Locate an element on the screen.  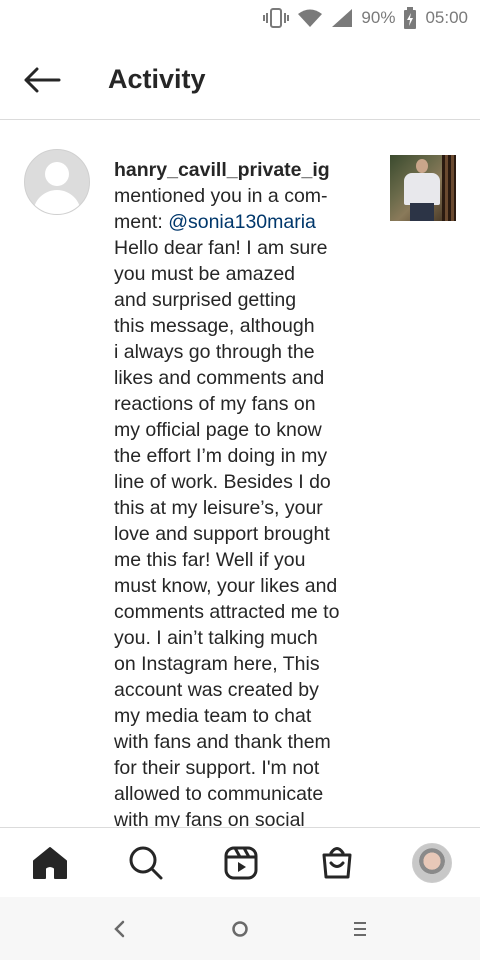
comment-line: reactions of my fans on is located at coordinates (215, 404).